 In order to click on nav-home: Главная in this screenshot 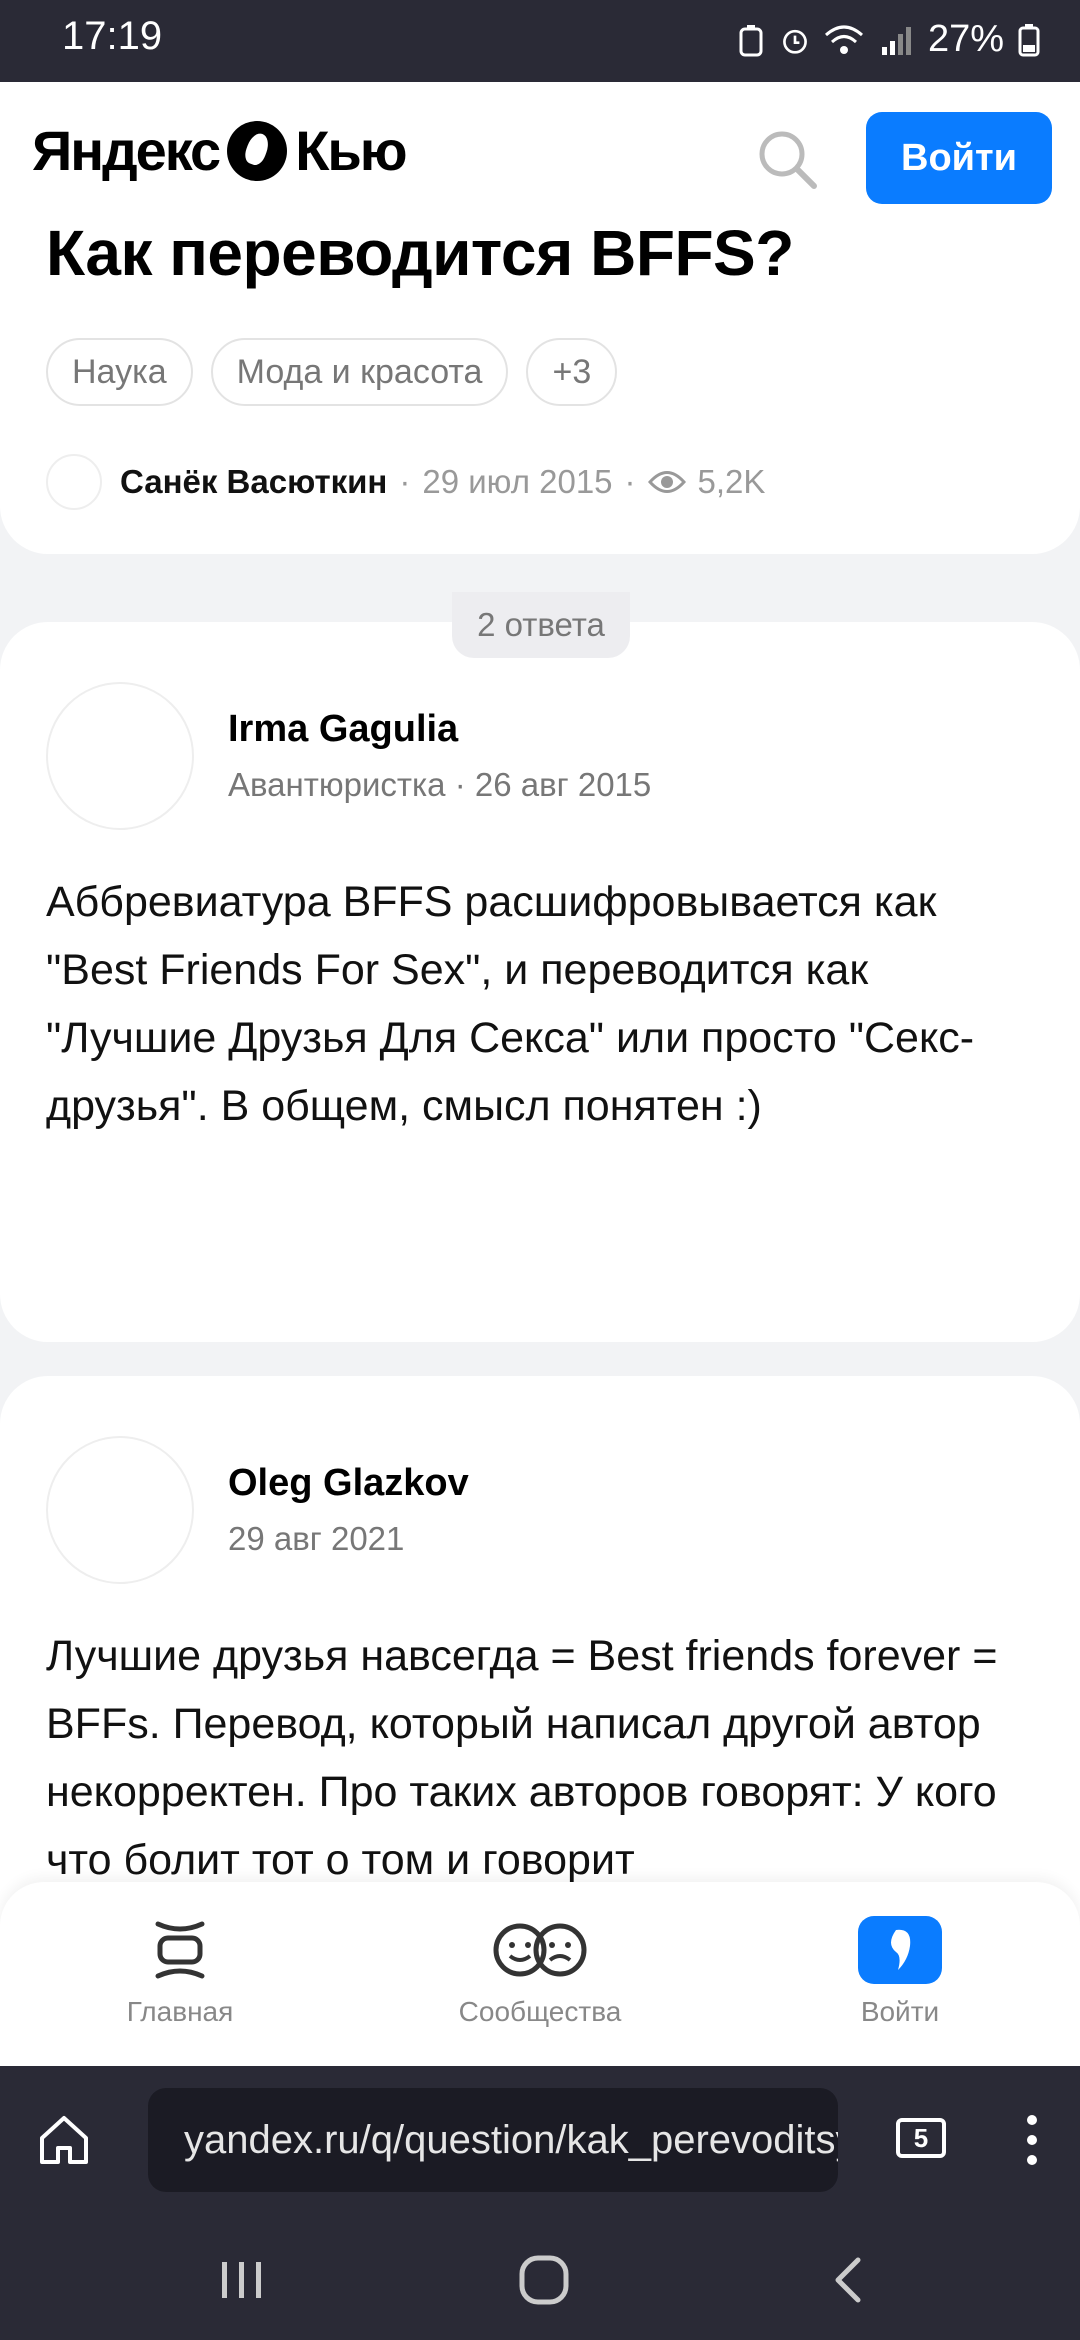, I will do `click(180, 1969)`.